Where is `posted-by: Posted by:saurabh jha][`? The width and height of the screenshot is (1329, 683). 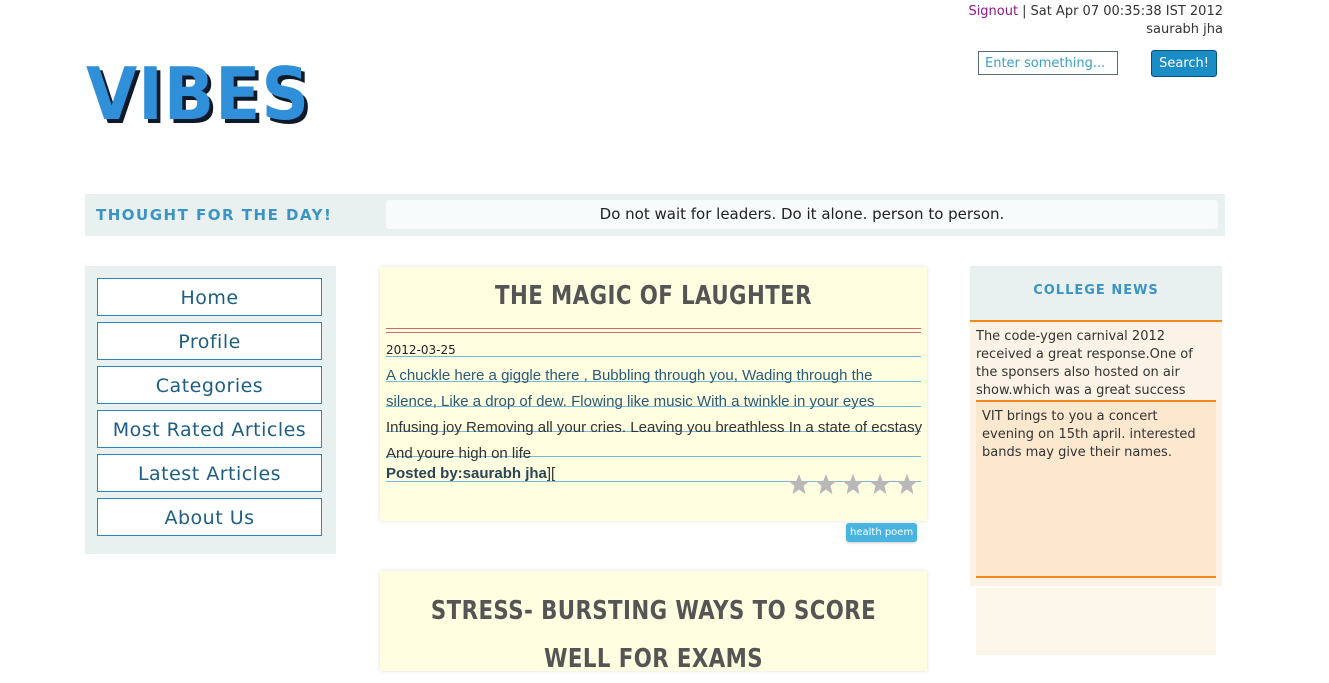 posted-by: Posted by:saurabh jha][ is located at coordinates (470, 473).